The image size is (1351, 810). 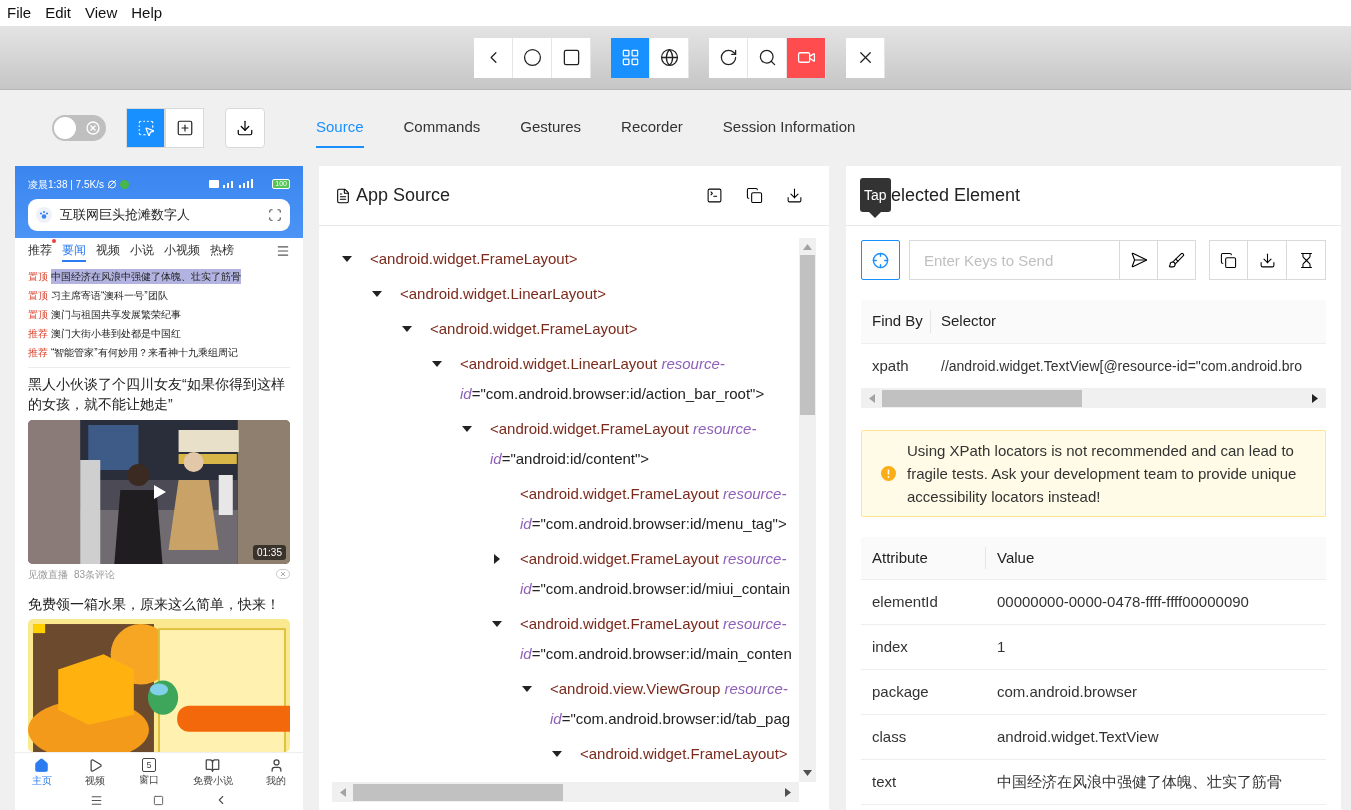 What do you see at coordinates (212, 771) in the screenshot?
I see `bottom-nav-item: 免费小说` at bounding box center [212, 771].